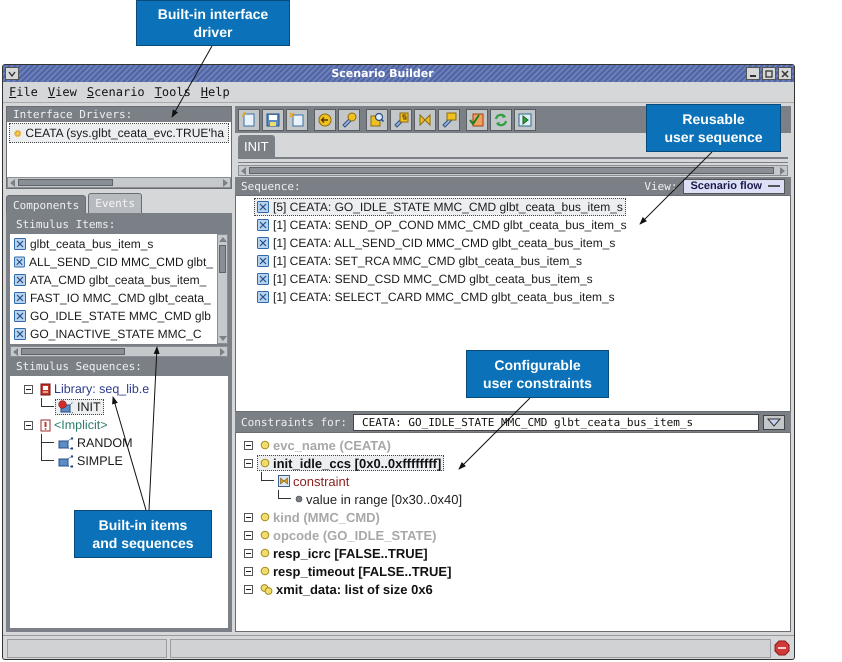  I want to click on list-item: FAST_IO MMC_CMD glbt_ceata_, so click(113, 298).